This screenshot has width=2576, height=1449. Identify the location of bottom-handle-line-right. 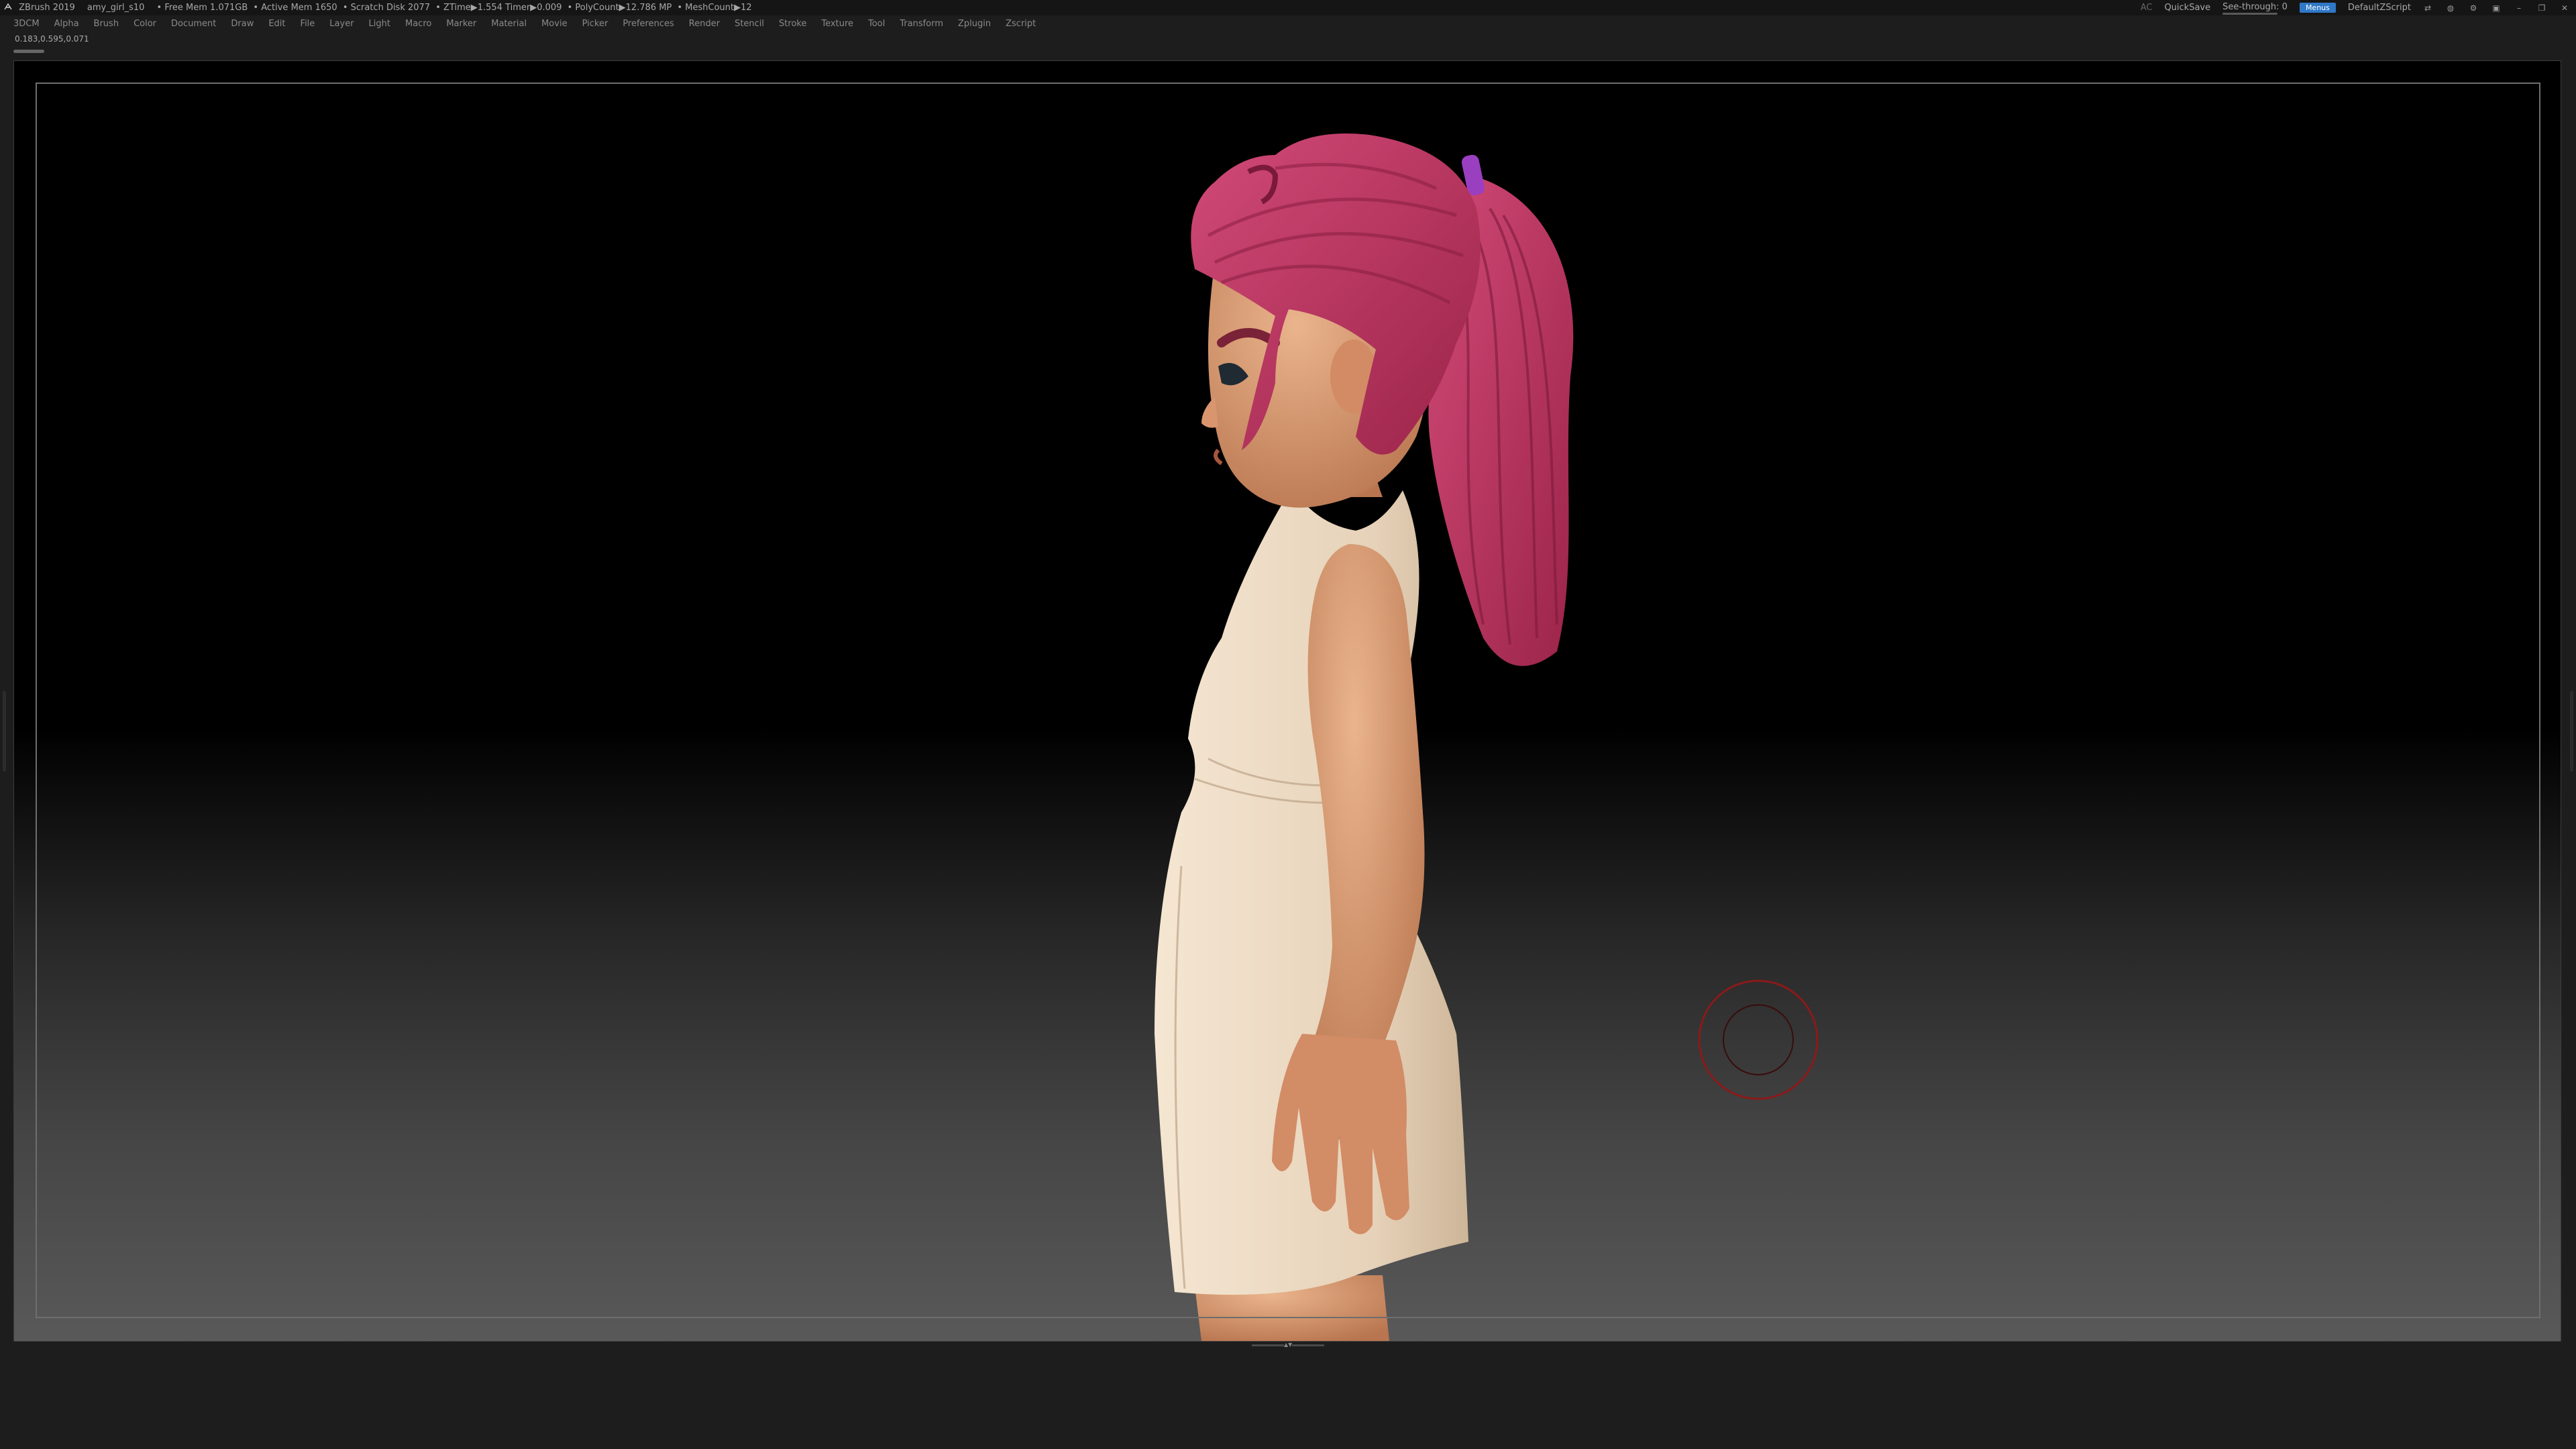
(1308, 1345).